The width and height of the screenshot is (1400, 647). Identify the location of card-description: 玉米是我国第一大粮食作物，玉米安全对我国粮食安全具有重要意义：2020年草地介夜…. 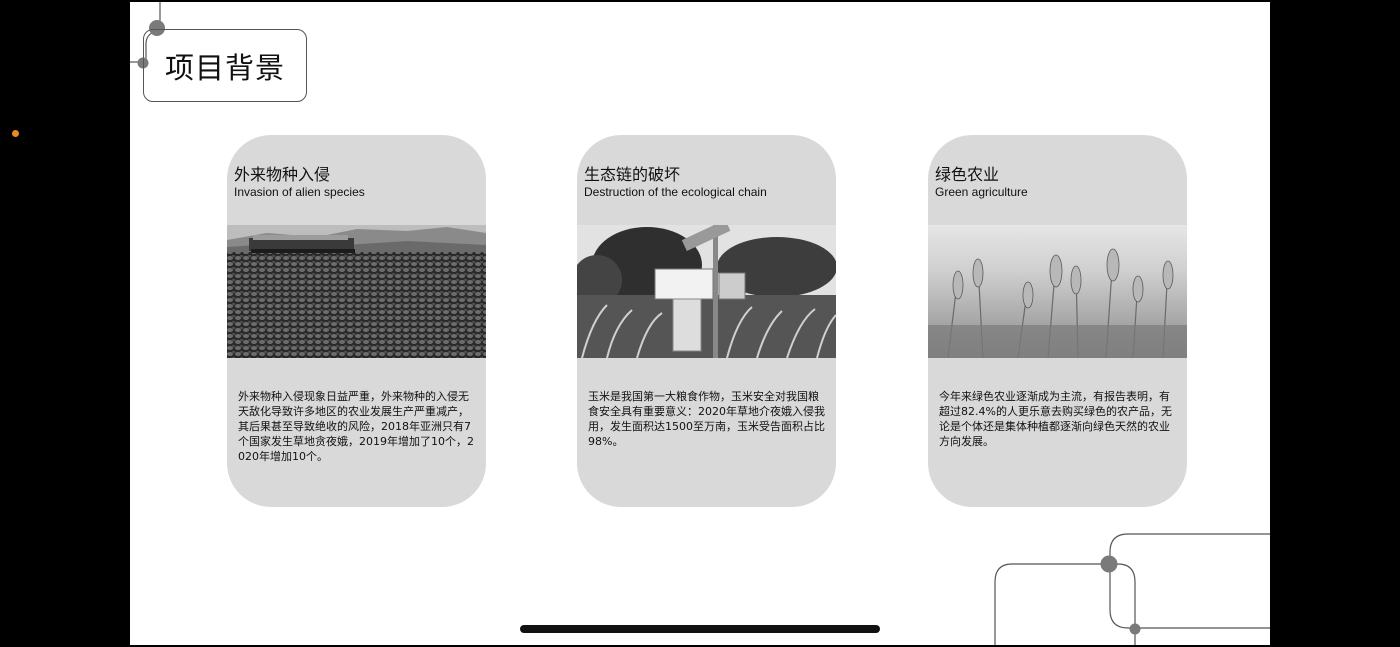
(706, 419).